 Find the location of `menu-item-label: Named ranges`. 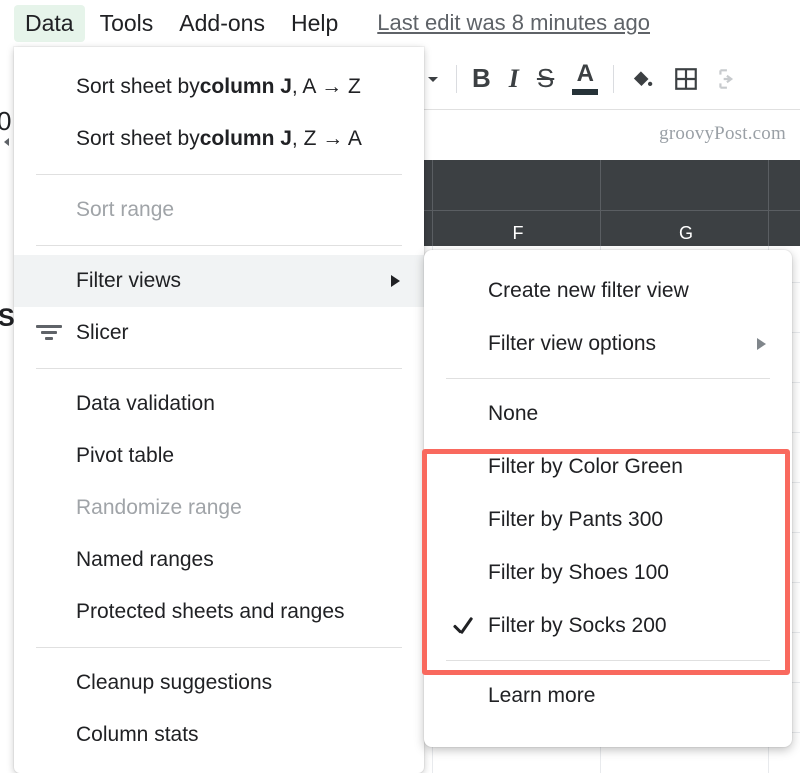

menu-item-label: Named ranges is located at coordinates (145, 559).